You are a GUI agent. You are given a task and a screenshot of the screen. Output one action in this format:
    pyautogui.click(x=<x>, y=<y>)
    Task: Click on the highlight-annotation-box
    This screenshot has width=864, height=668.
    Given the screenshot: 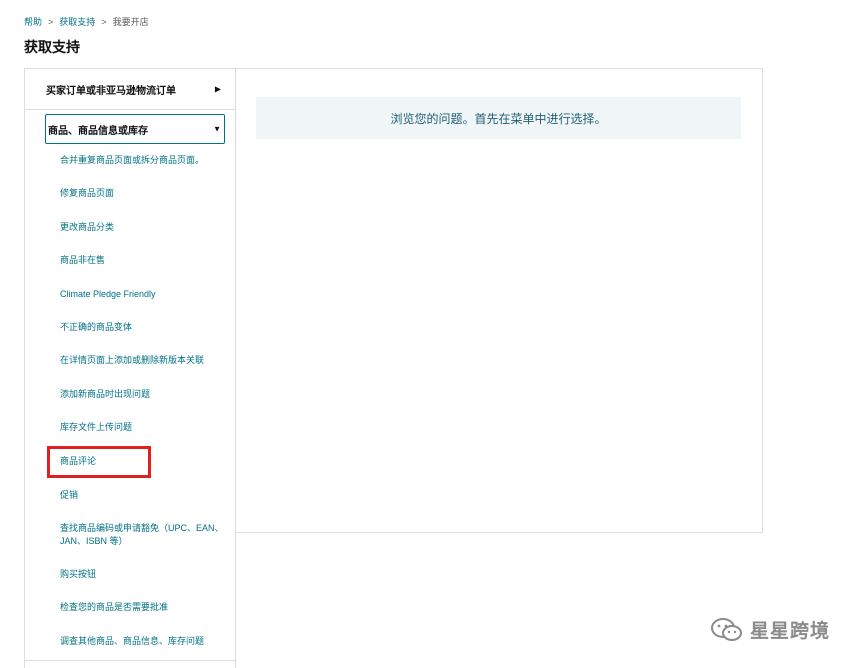 What is the action you would take?
    pyautogui.click(x=99, y=462)
    